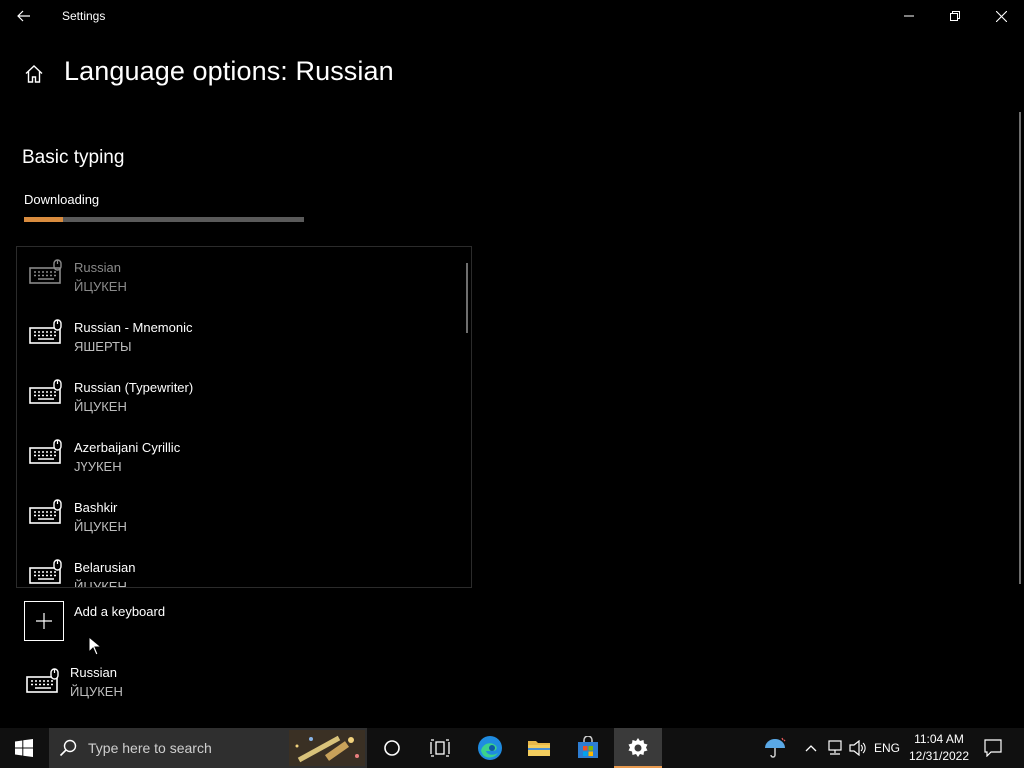 This screenshot has height=768, width=1024. What do you see at coordinates (174, 687) in the screenshot?
I see `installed-keyboard-item: Russian ЙЦУКЕН` at bounding box center [174, 687].